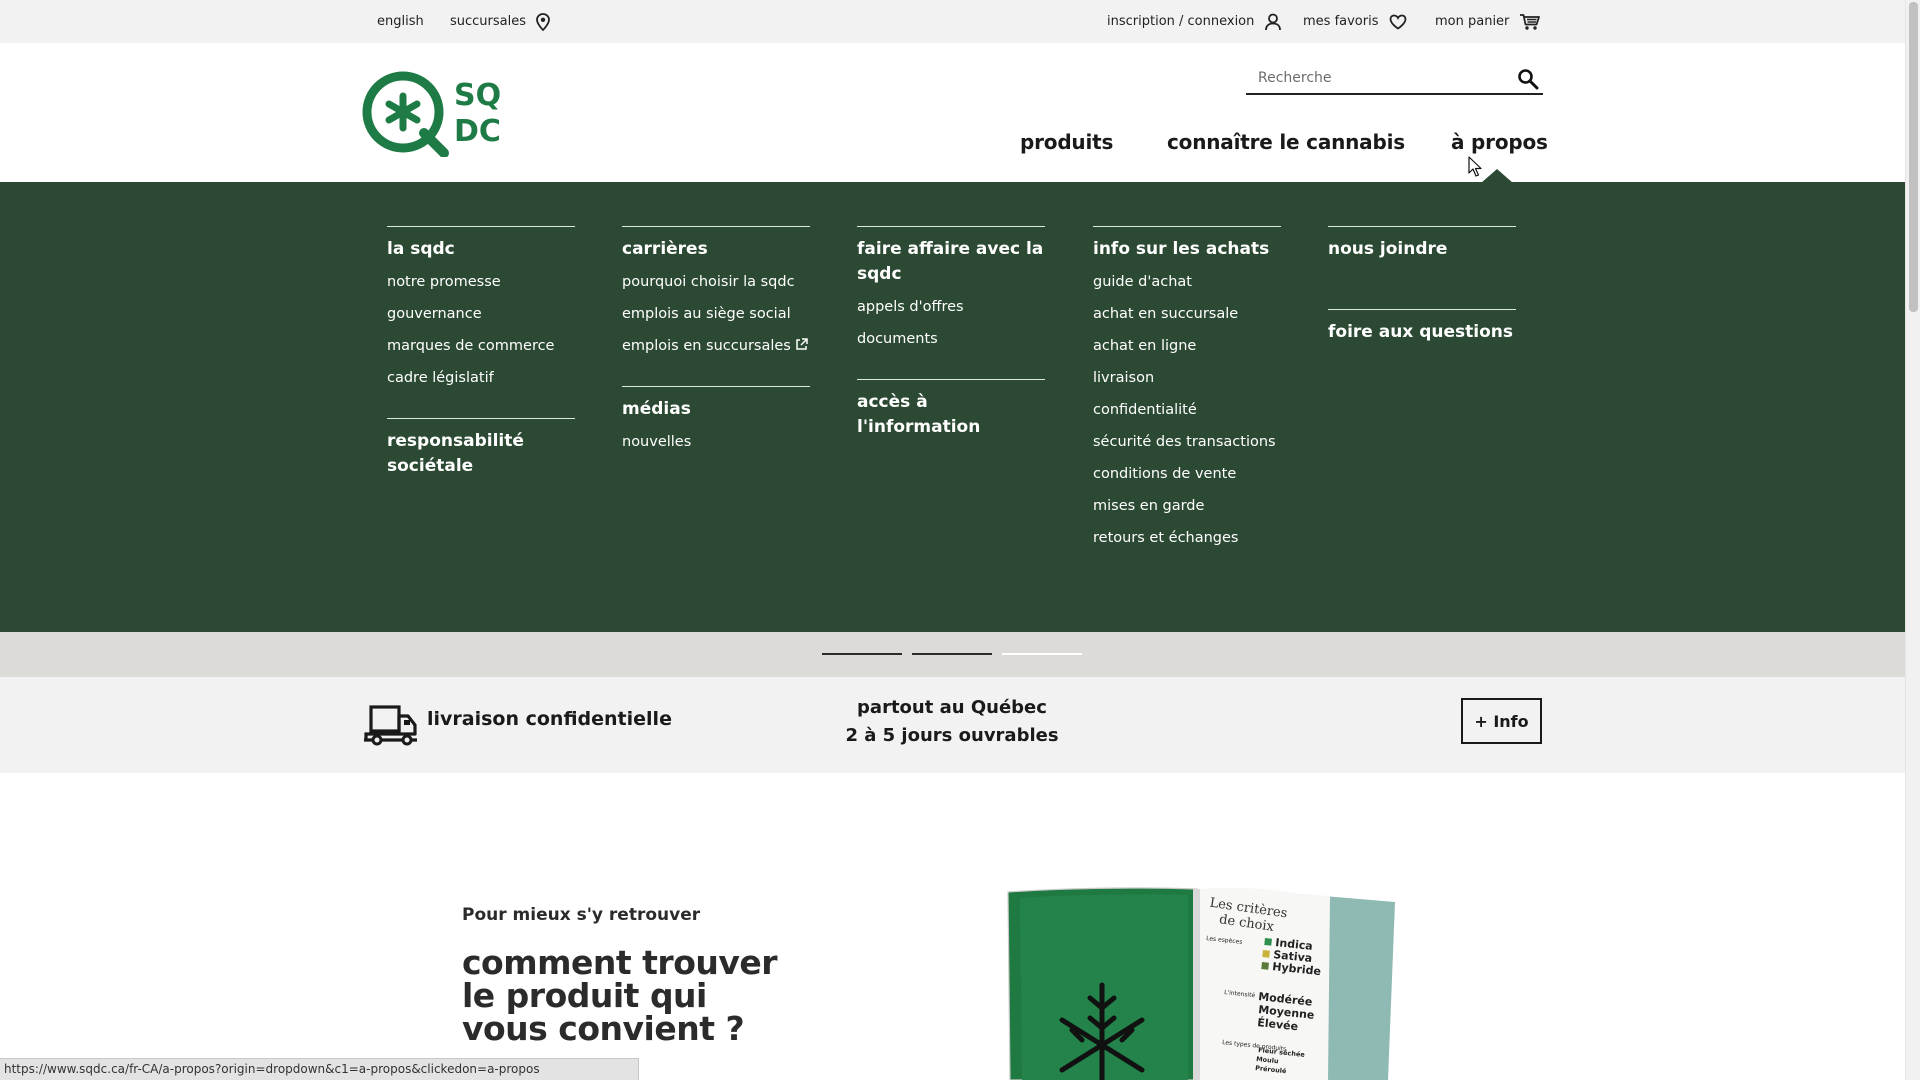 Image resolution: width=1920 pixels, height=1080 pixels. I want to click on login-link: inscription / connexion, so click(1194, 21).